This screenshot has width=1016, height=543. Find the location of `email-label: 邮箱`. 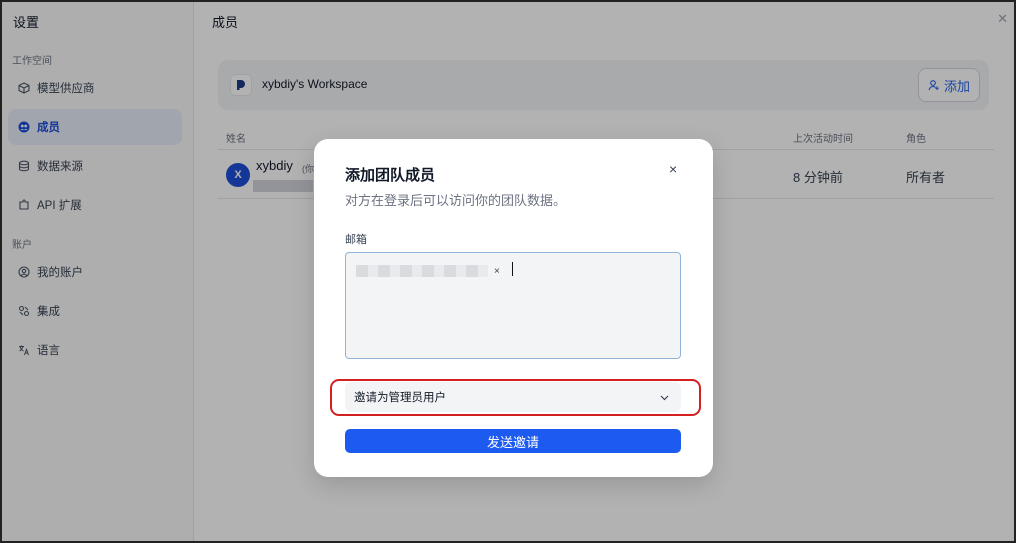

email-label: 邮箱 is located at coordinates (356, 240).